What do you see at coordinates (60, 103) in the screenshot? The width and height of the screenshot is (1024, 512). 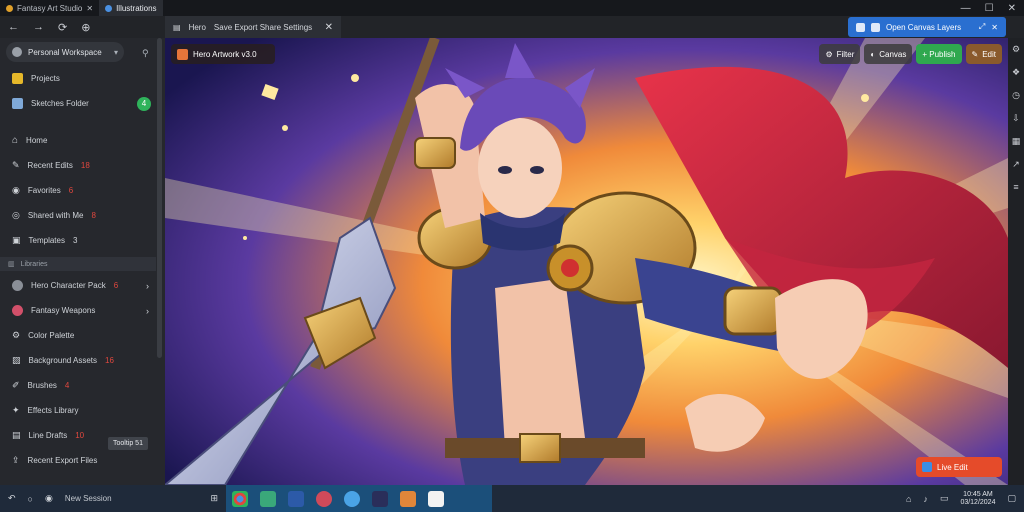 I see `sidebar-item-label: Sketches Folder` at bounding box center [60, 103].